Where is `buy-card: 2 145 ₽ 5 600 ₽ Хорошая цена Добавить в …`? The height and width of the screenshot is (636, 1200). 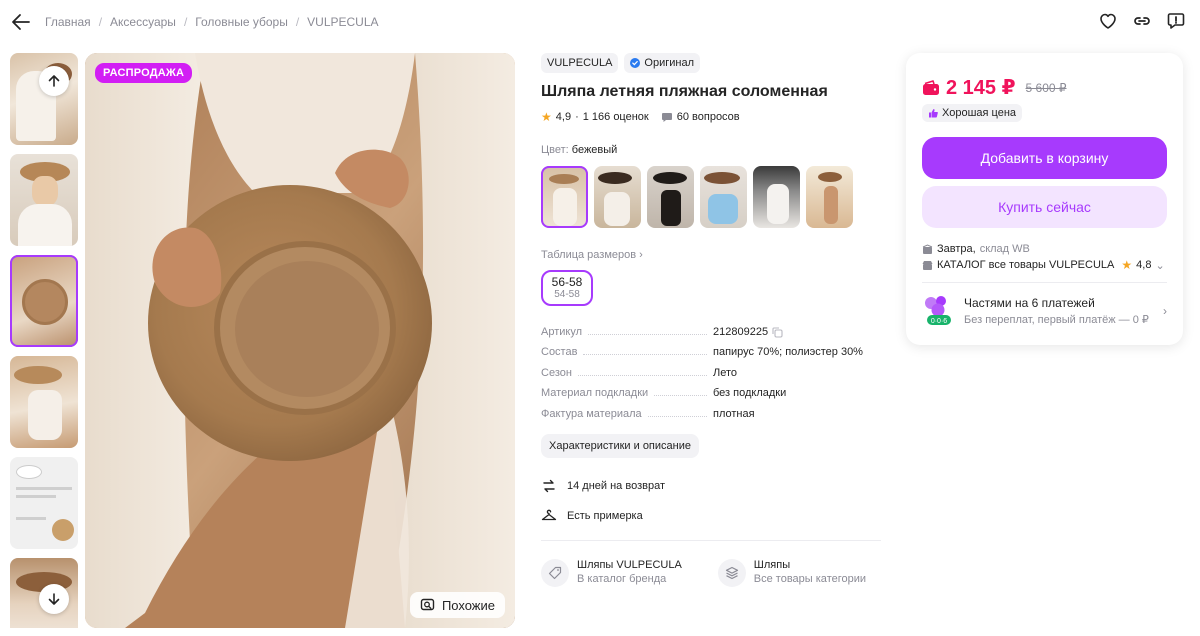 buy-card: 2 145 ₽ 5 600 ₽ Хорошая цена Добавить в … is located at coordinates (1044, 199).